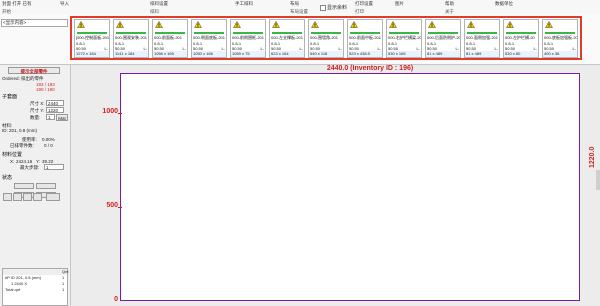 The width and height of the screenshot is (600, 306). What do you see at coordinates (92, 38) in the screenshot?
I see `part-thumbnail: [000-控制面板-2010.8-150.50L-L-1272 x 184` at bounding box center [92, 38].